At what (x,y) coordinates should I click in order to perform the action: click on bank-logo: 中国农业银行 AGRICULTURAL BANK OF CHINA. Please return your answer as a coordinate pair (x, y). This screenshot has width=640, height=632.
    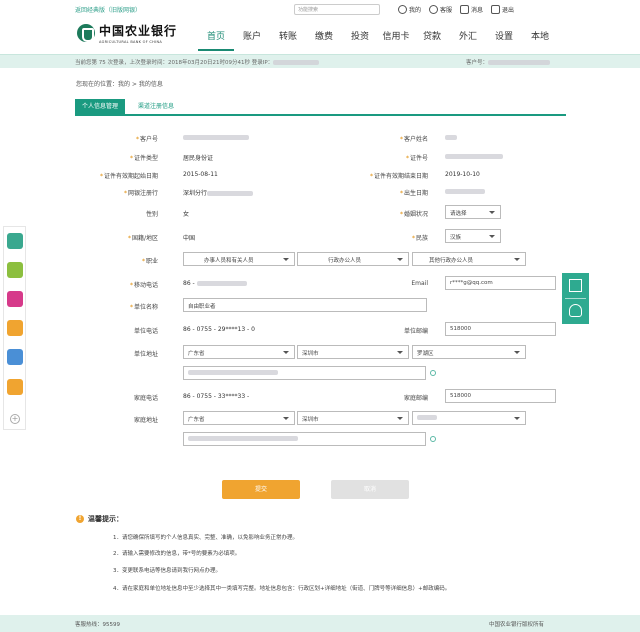
    Looking at the image, I should click on (127, 33).